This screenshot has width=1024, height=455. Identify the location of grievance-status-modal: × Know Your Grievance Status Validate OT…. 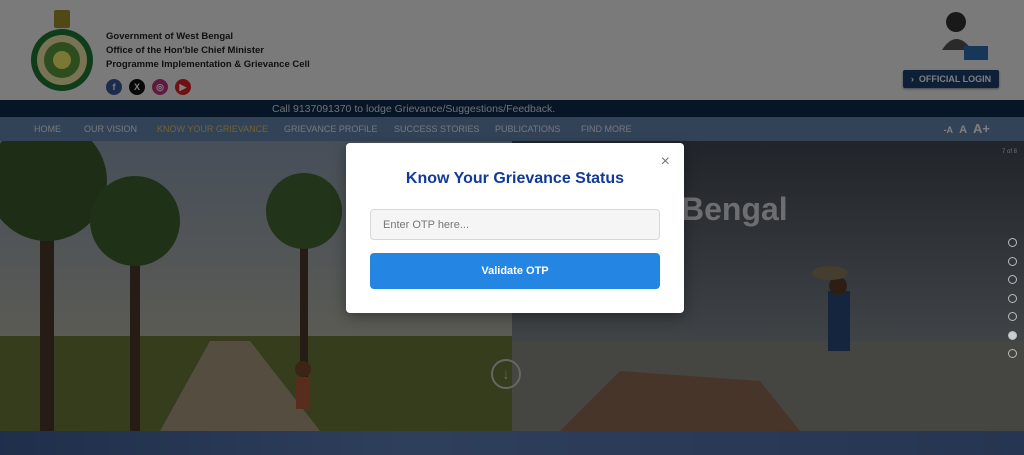
(515, 228).